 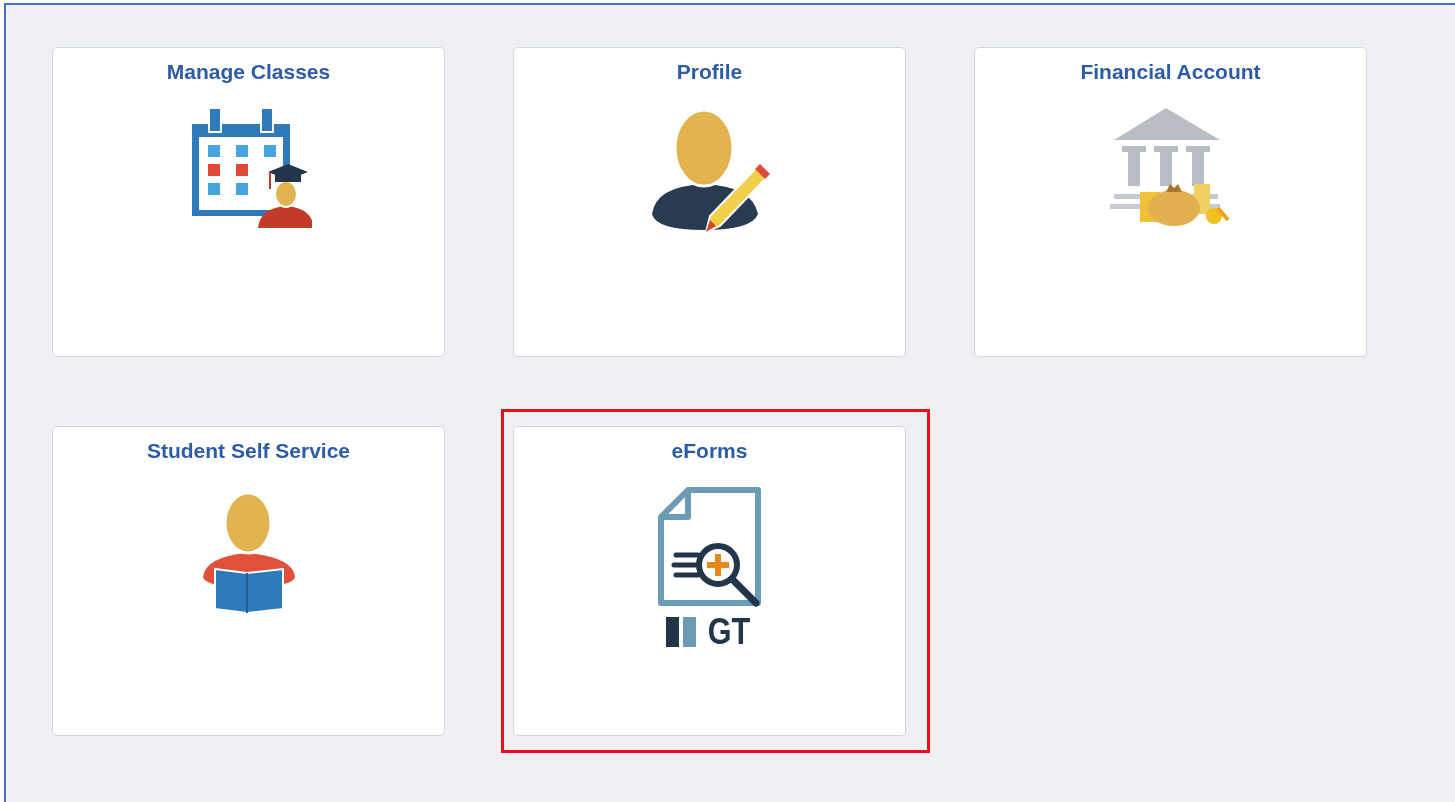 I want to click on tile-title: Financial Account, so click(x=1170, y=72).